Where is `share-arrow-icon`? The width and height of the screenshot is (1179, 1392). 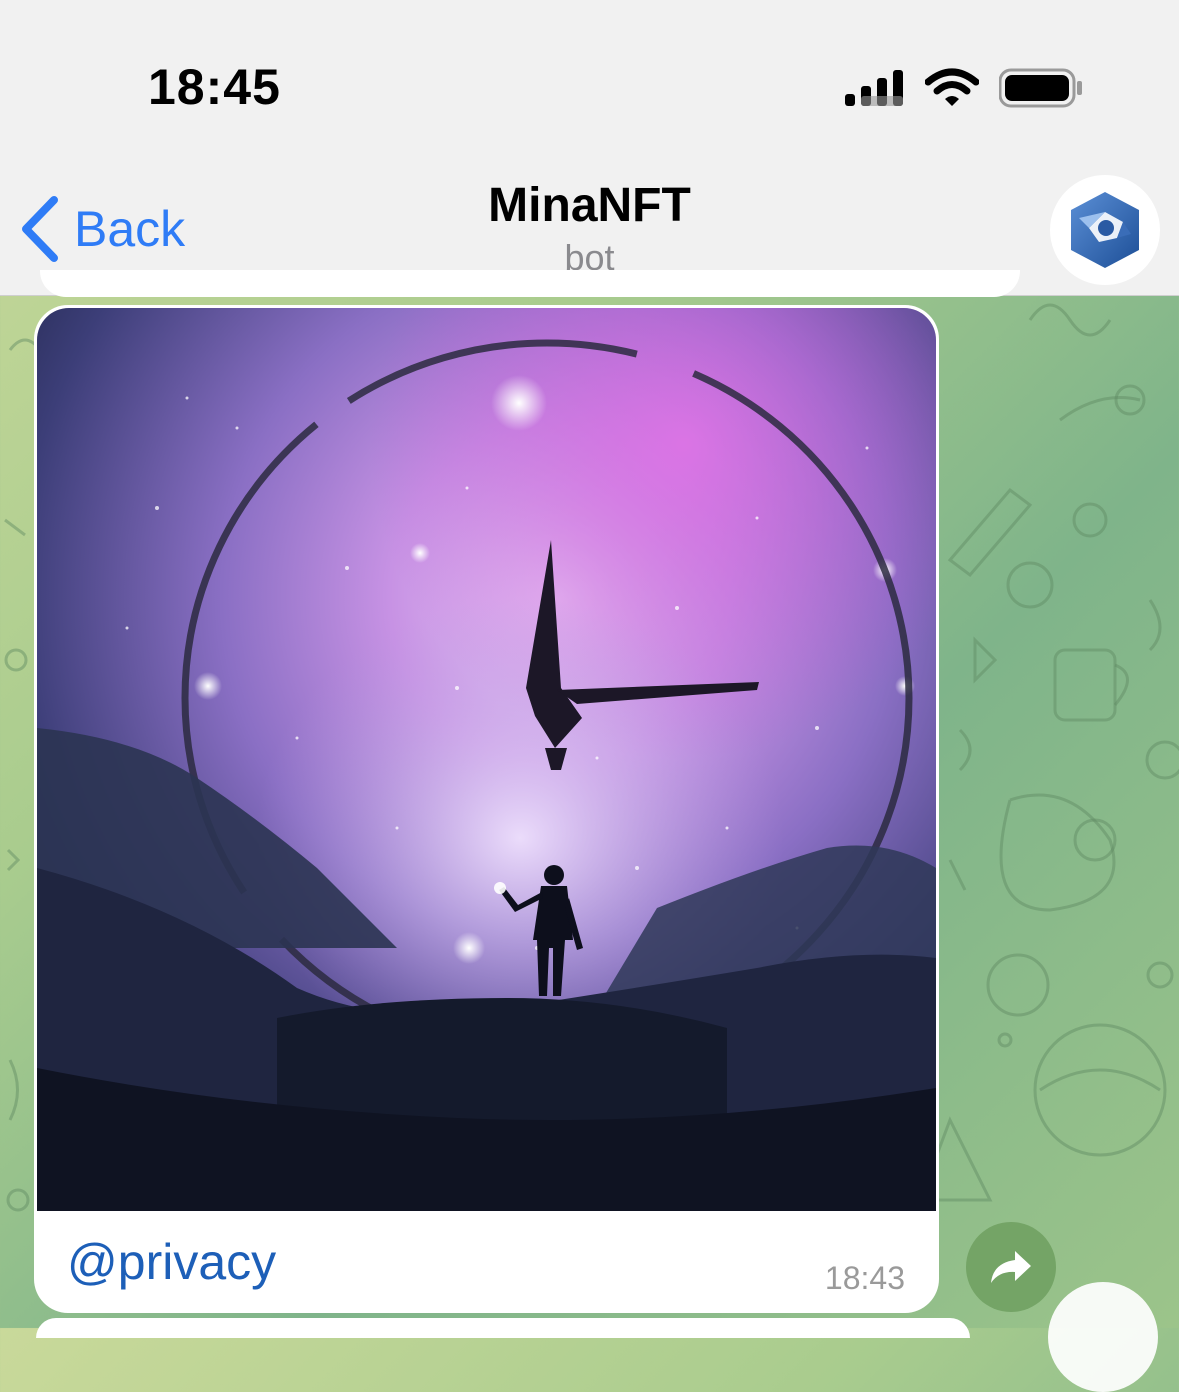 share-arrow-icon is located at coordinates (1011, 1267).